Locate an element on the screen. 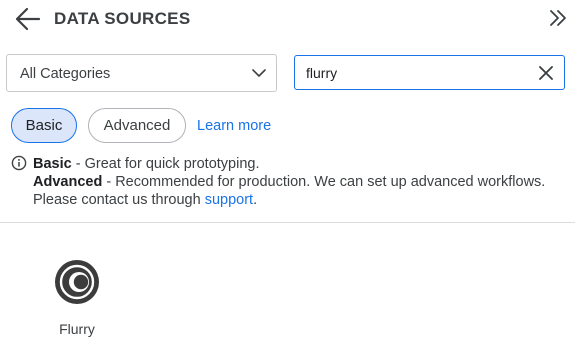 This screenshot has width=575, height=358. advanced-term: Advanced is located at coordinates (68, 182).